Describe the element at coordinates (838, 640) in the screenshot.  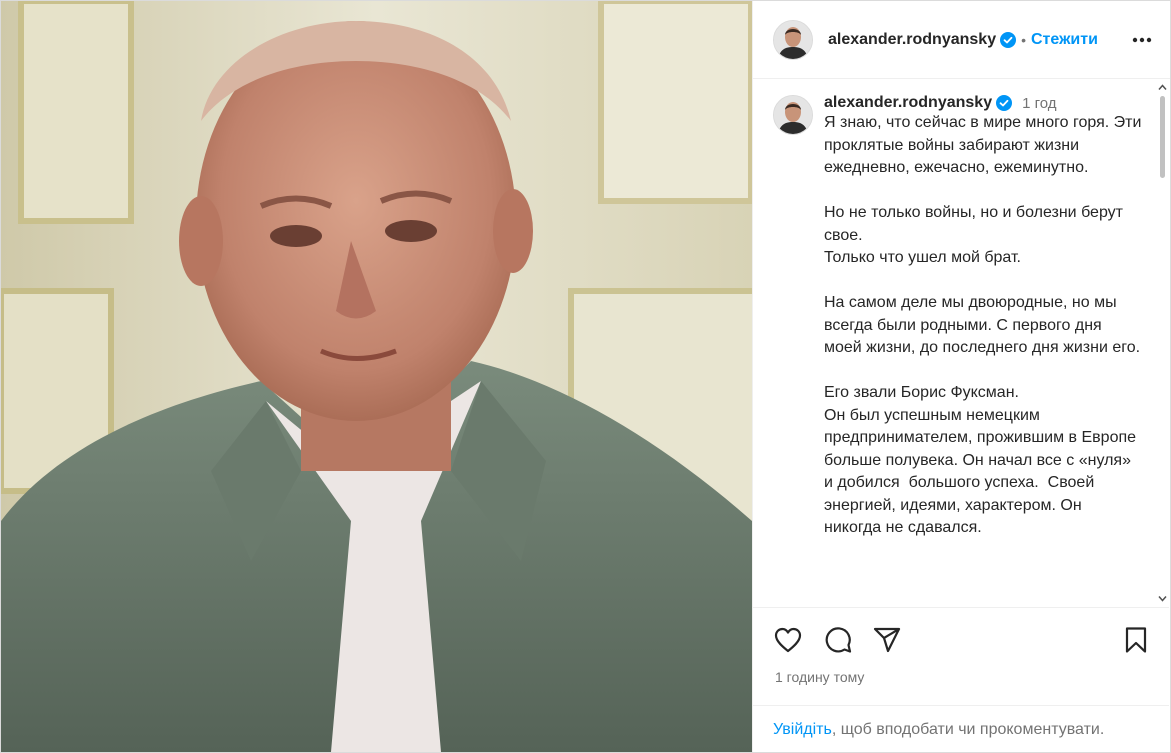
I see `comment-icon` at that location.